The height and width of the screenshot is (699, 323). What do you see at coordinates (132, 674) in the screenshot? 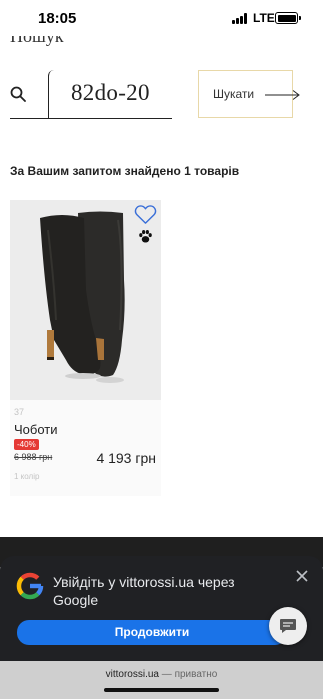
I see `browser-domain: vittorossi.ua` at bounding box center [132, 674].